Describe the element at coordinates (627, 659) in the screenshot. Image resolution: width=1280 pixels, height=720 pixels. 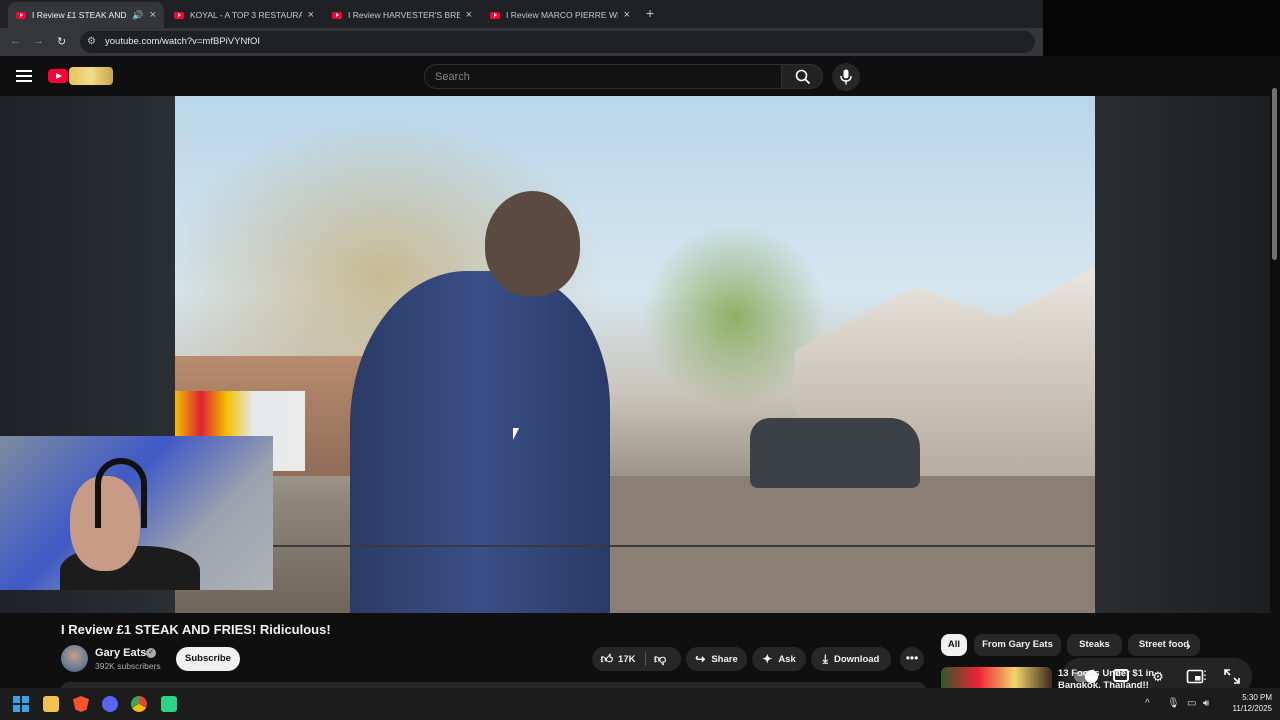
I see `like-count: 17K` at that location.